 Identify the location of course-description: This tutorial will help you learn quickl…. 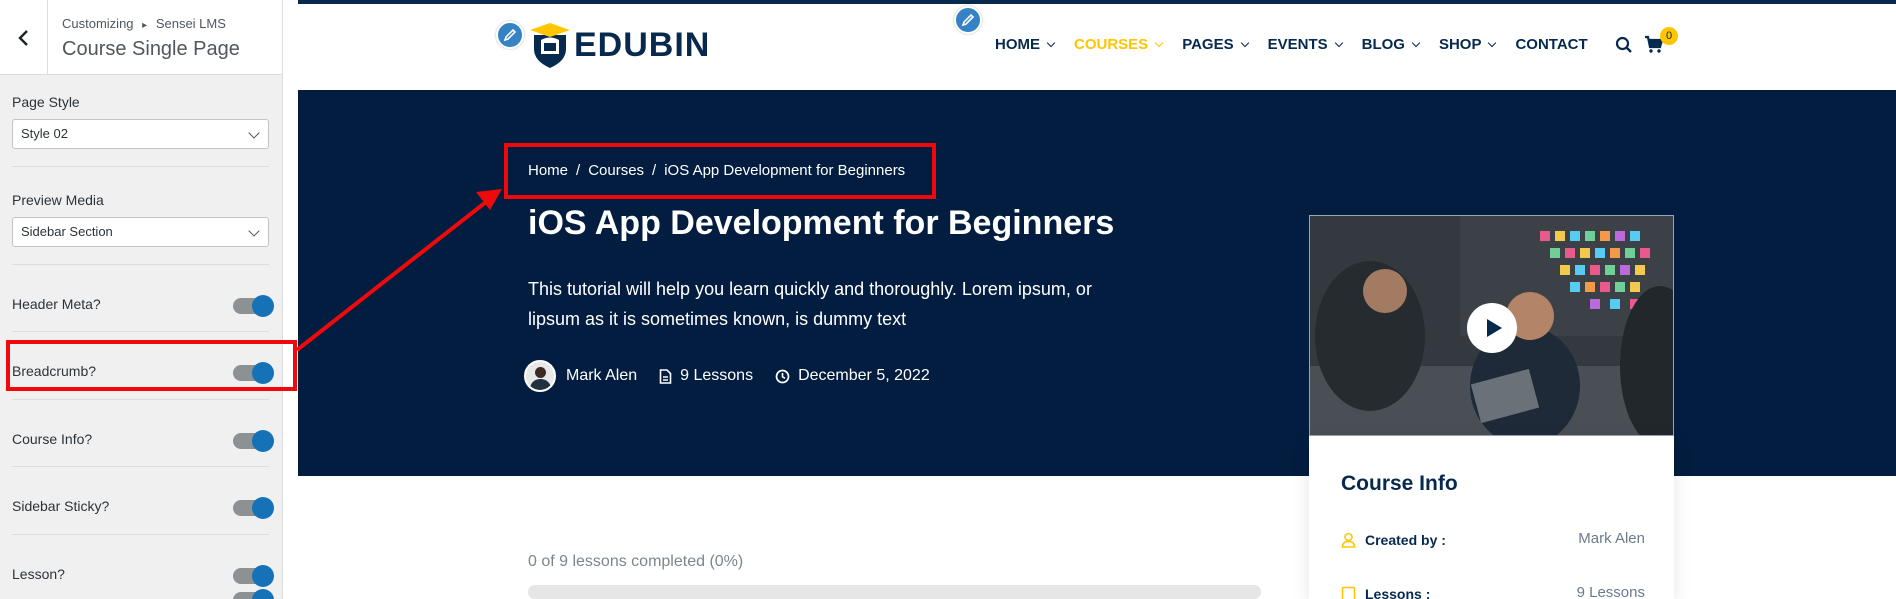
(810, 304).